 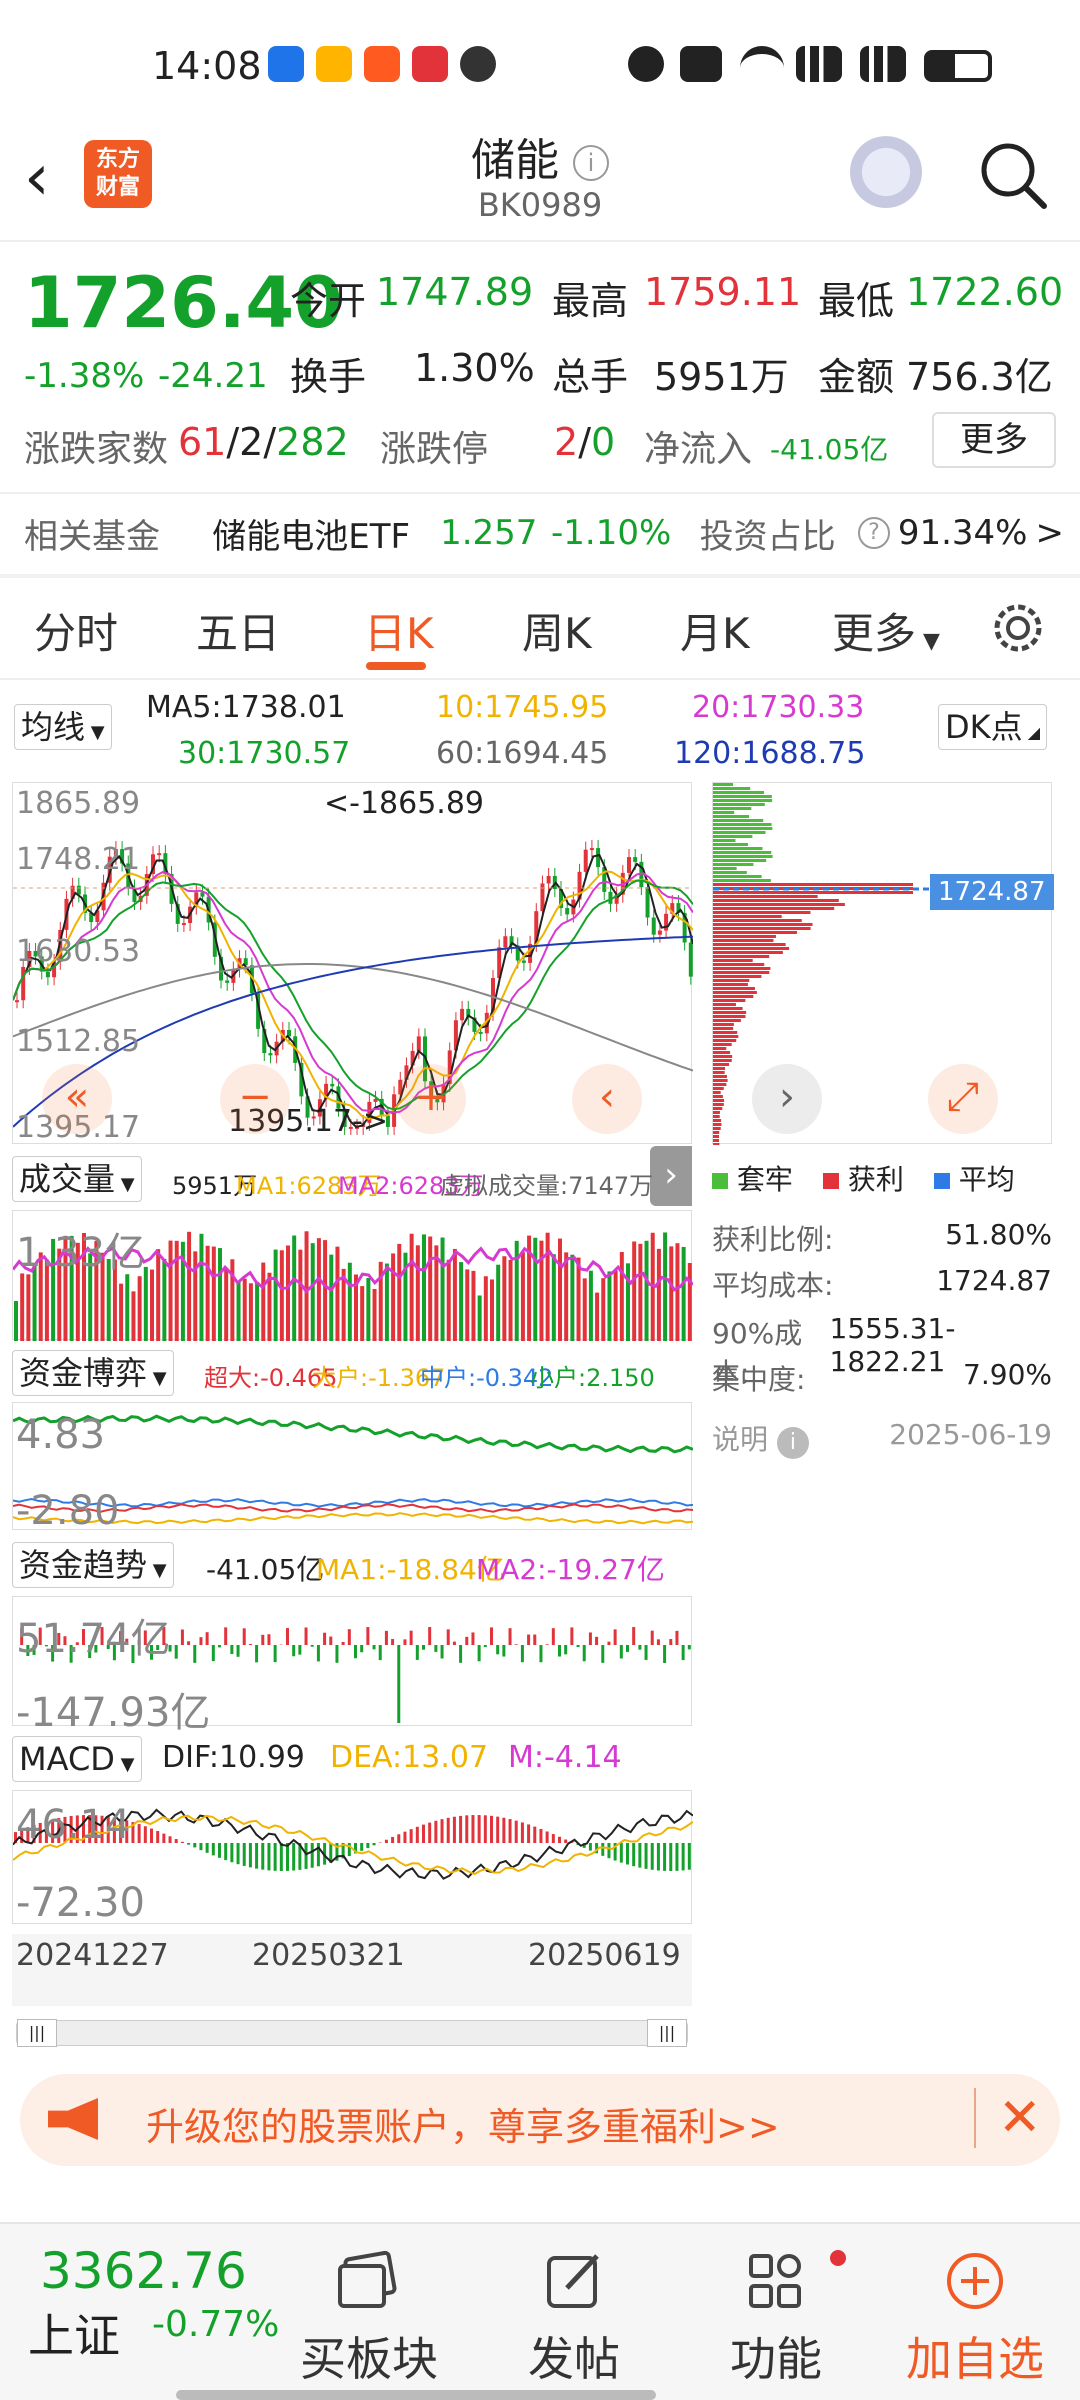 I want to click on scroll-left-icon: ‹, so click(x=607, y=1099).